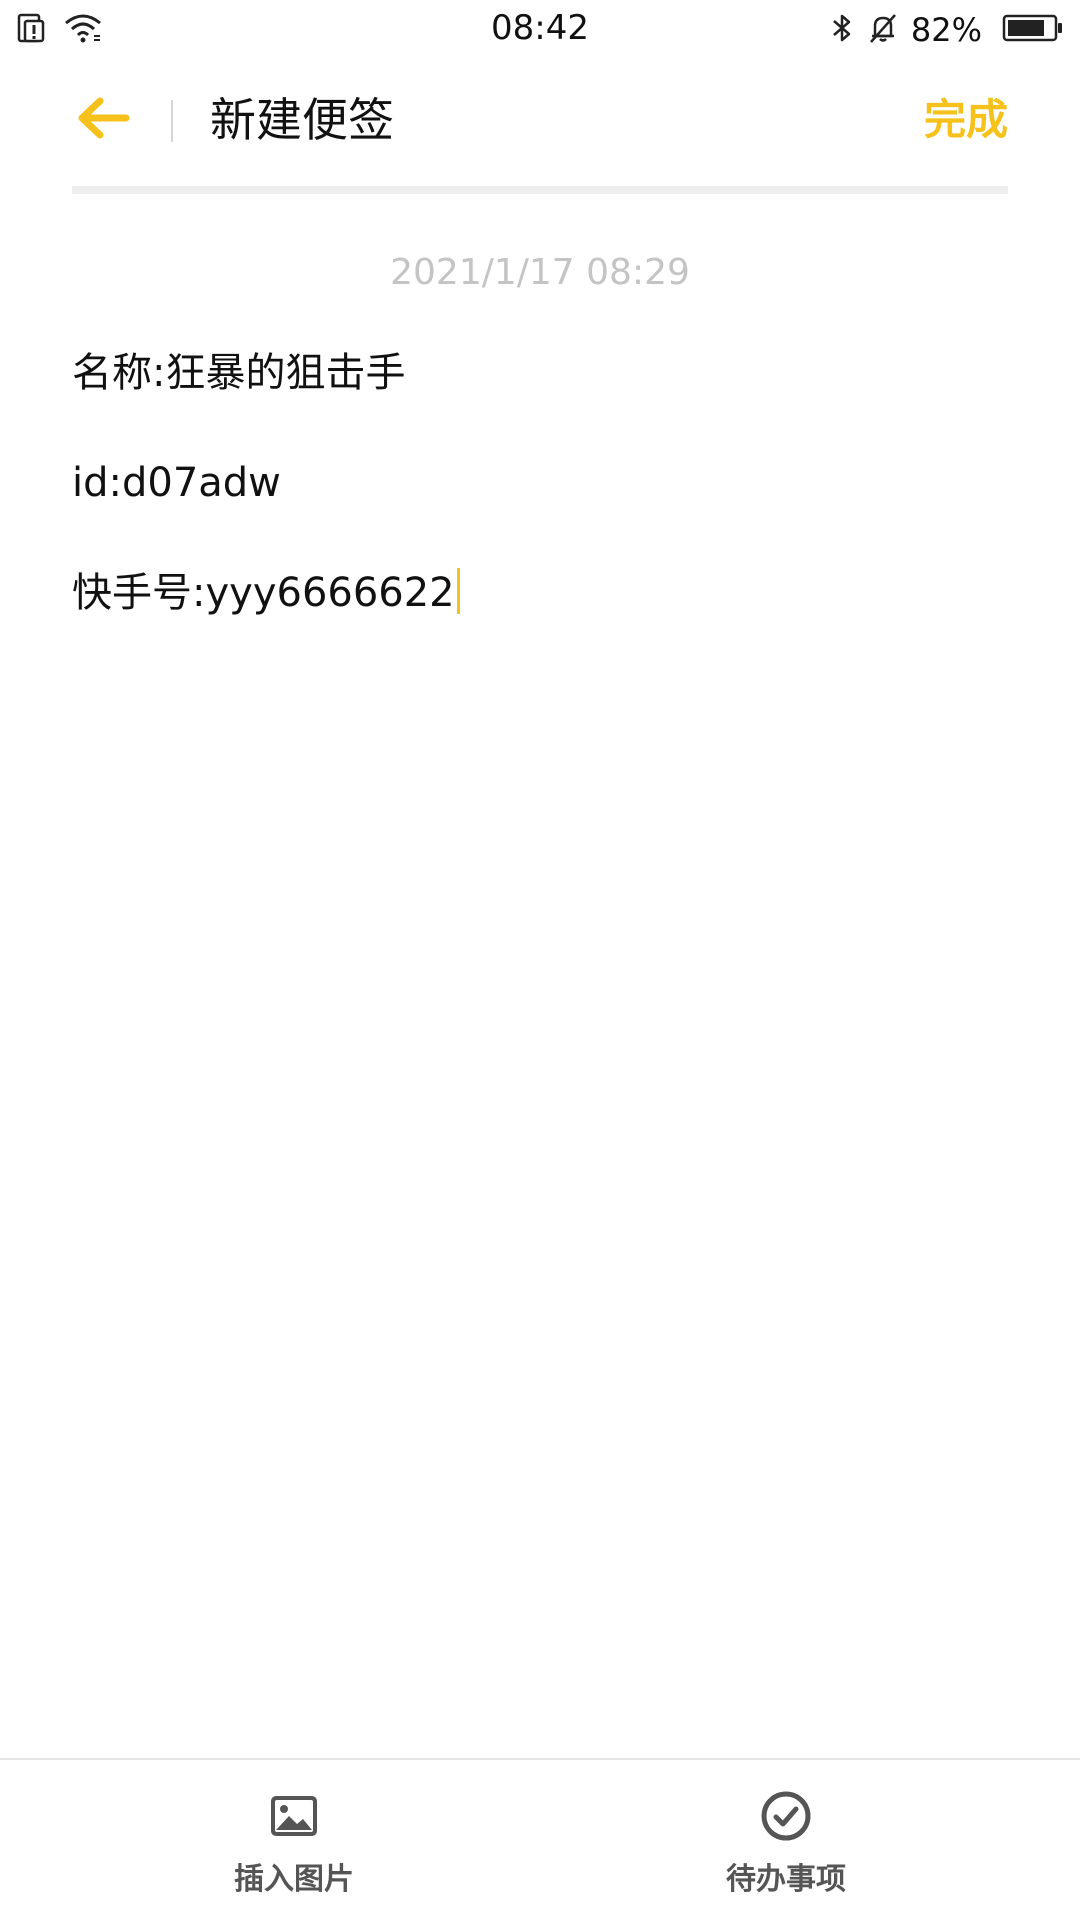 The image size is (1080, 1920). Describe the element at coordinates (239, 373) in the screenshot. I see `note-line-text: 名称:狂暴的狙击手` at that location.